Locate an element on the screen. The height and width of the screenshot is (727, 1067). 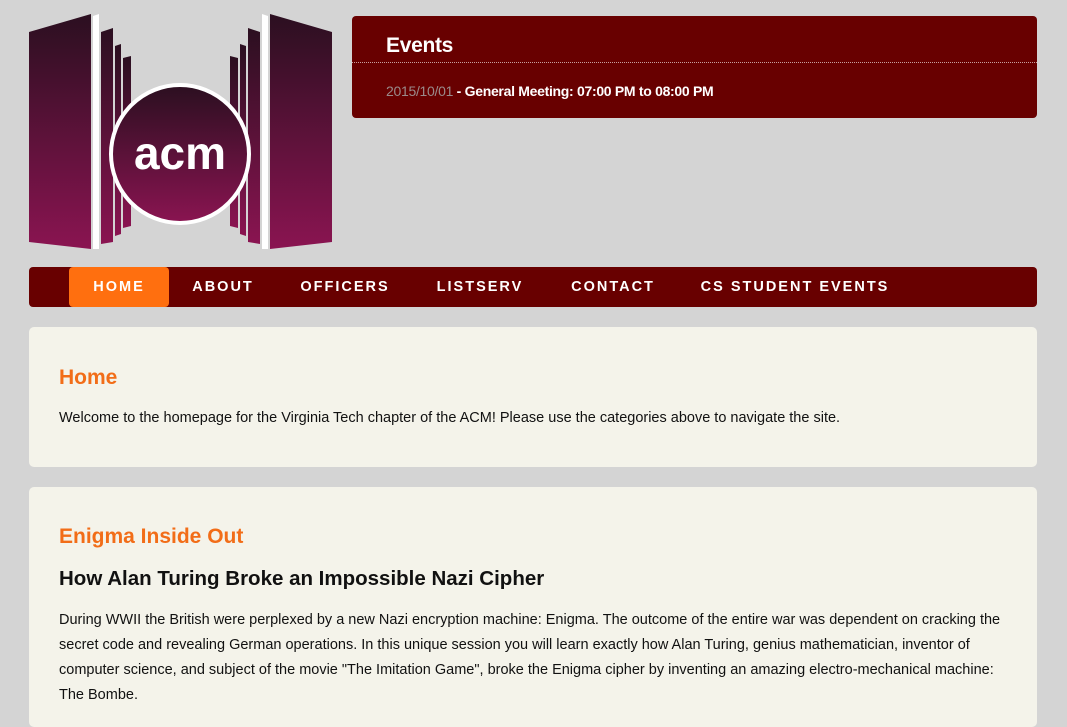
nav-item-home: HOME is located at coordinates (119, 287).